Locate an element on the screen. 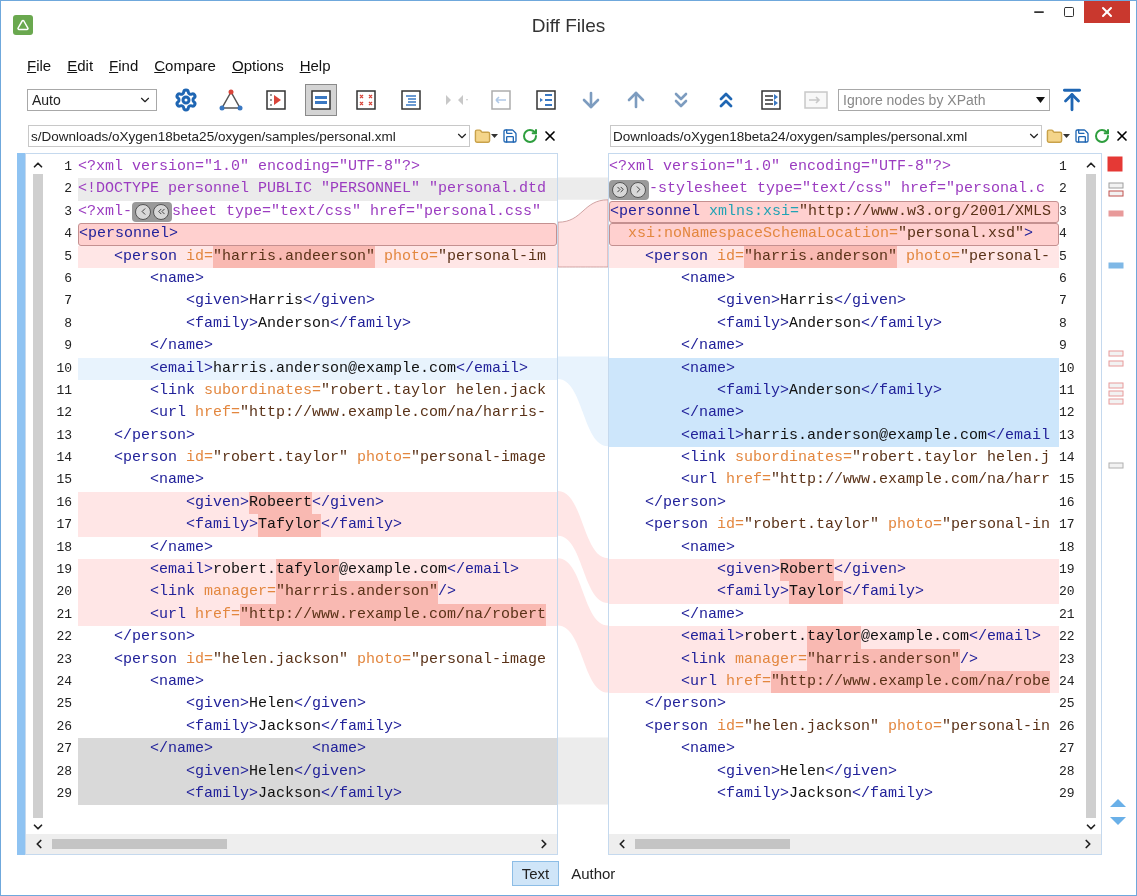 Image resolution: width=1137 pixels, height=896 pixels. toolbar-button is located at coordinates (321, 100).